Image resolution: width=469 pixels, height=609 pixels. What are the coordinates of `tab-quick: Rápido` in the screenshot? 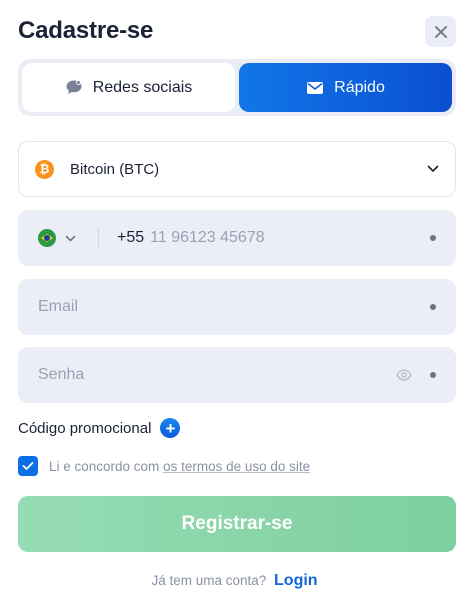 It's located at (345, 87).